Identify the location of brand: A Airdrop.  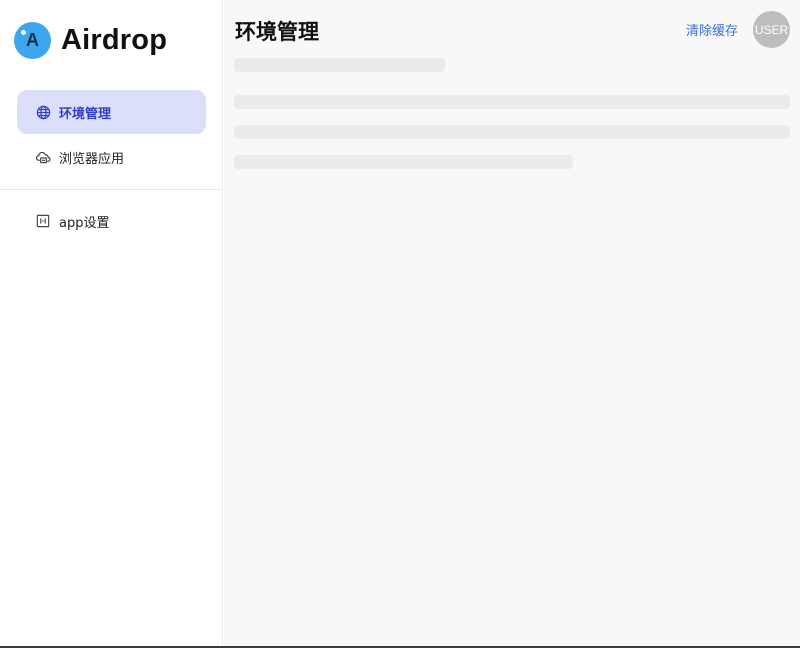
(90, 40).